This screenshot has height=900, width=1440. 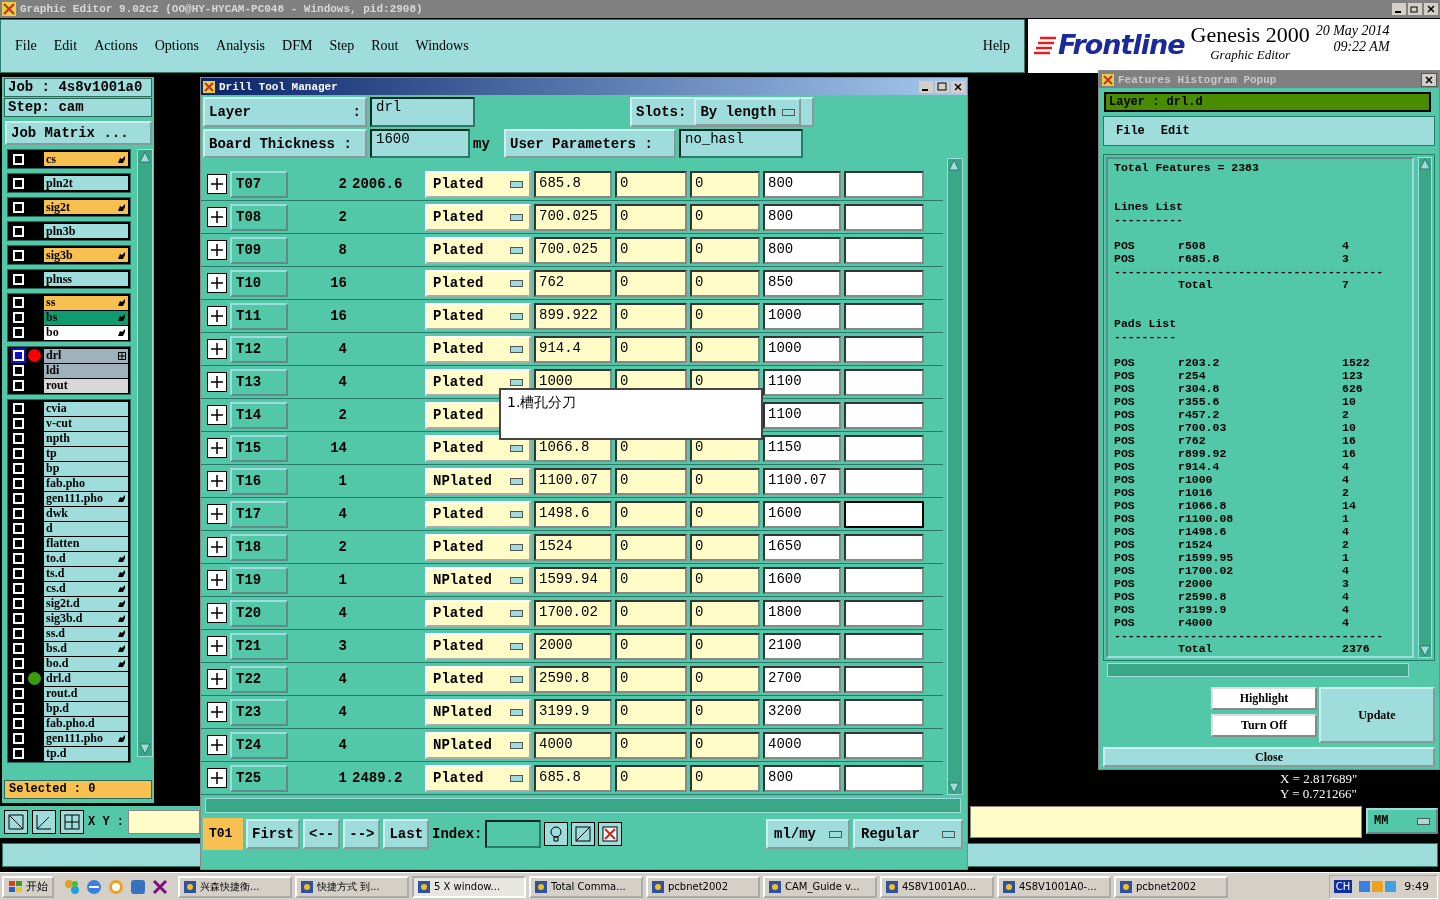 I want to click on nav-button: First, so click(x=273, y=834).